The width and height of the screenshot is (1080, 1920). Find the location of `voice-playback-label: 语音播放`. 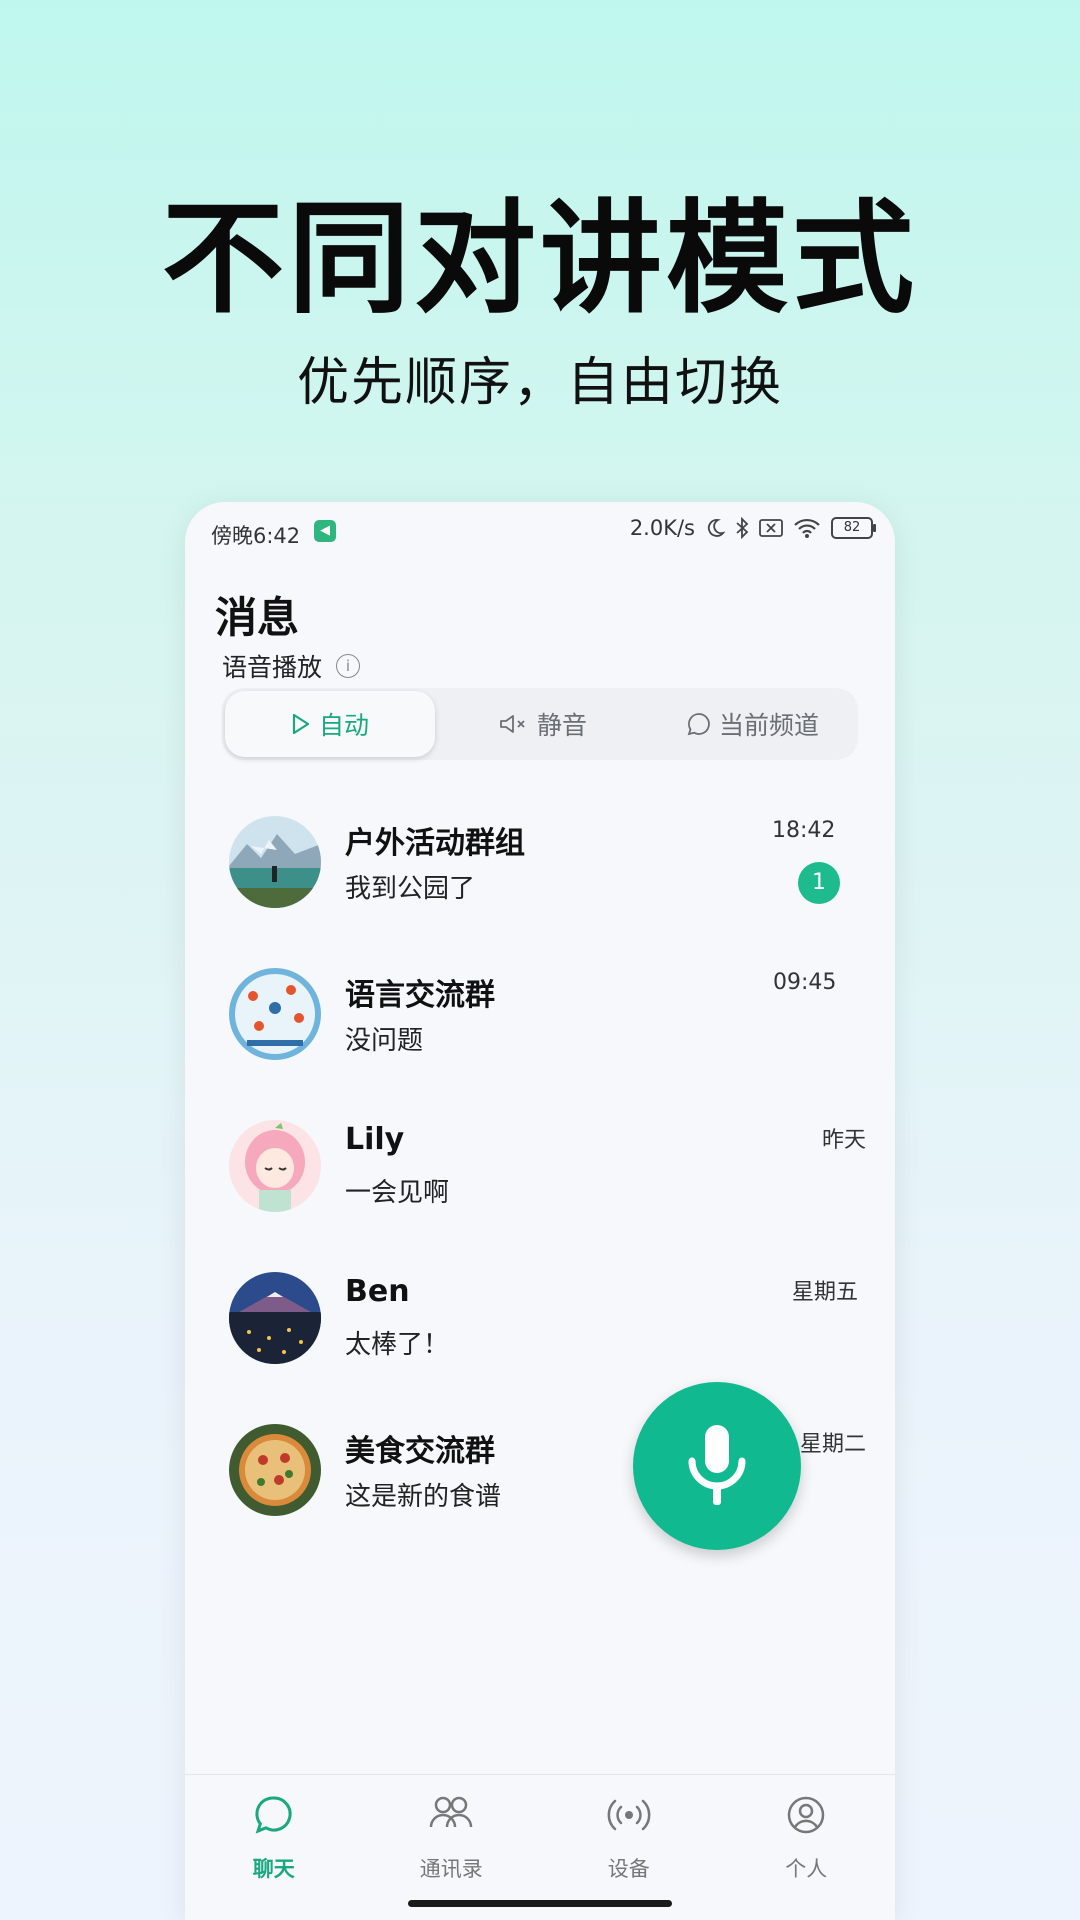

voice-playback-label: 语音播放 is located at coordinates (272, 667).